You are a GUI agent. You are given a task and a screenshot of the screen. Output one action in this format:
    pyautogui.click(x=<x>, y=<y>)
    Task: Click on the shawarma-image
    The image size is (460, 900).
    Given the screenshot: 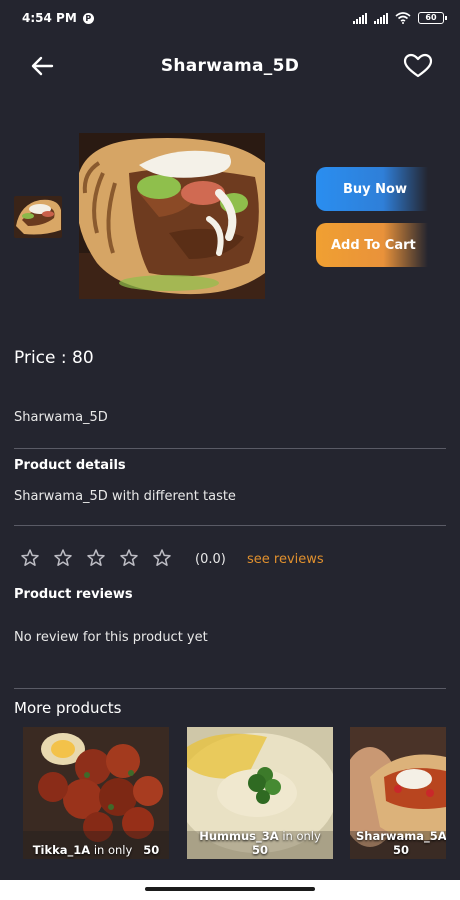 What is the action you would take?
    pyautogui.click(x=172, y=216)
    